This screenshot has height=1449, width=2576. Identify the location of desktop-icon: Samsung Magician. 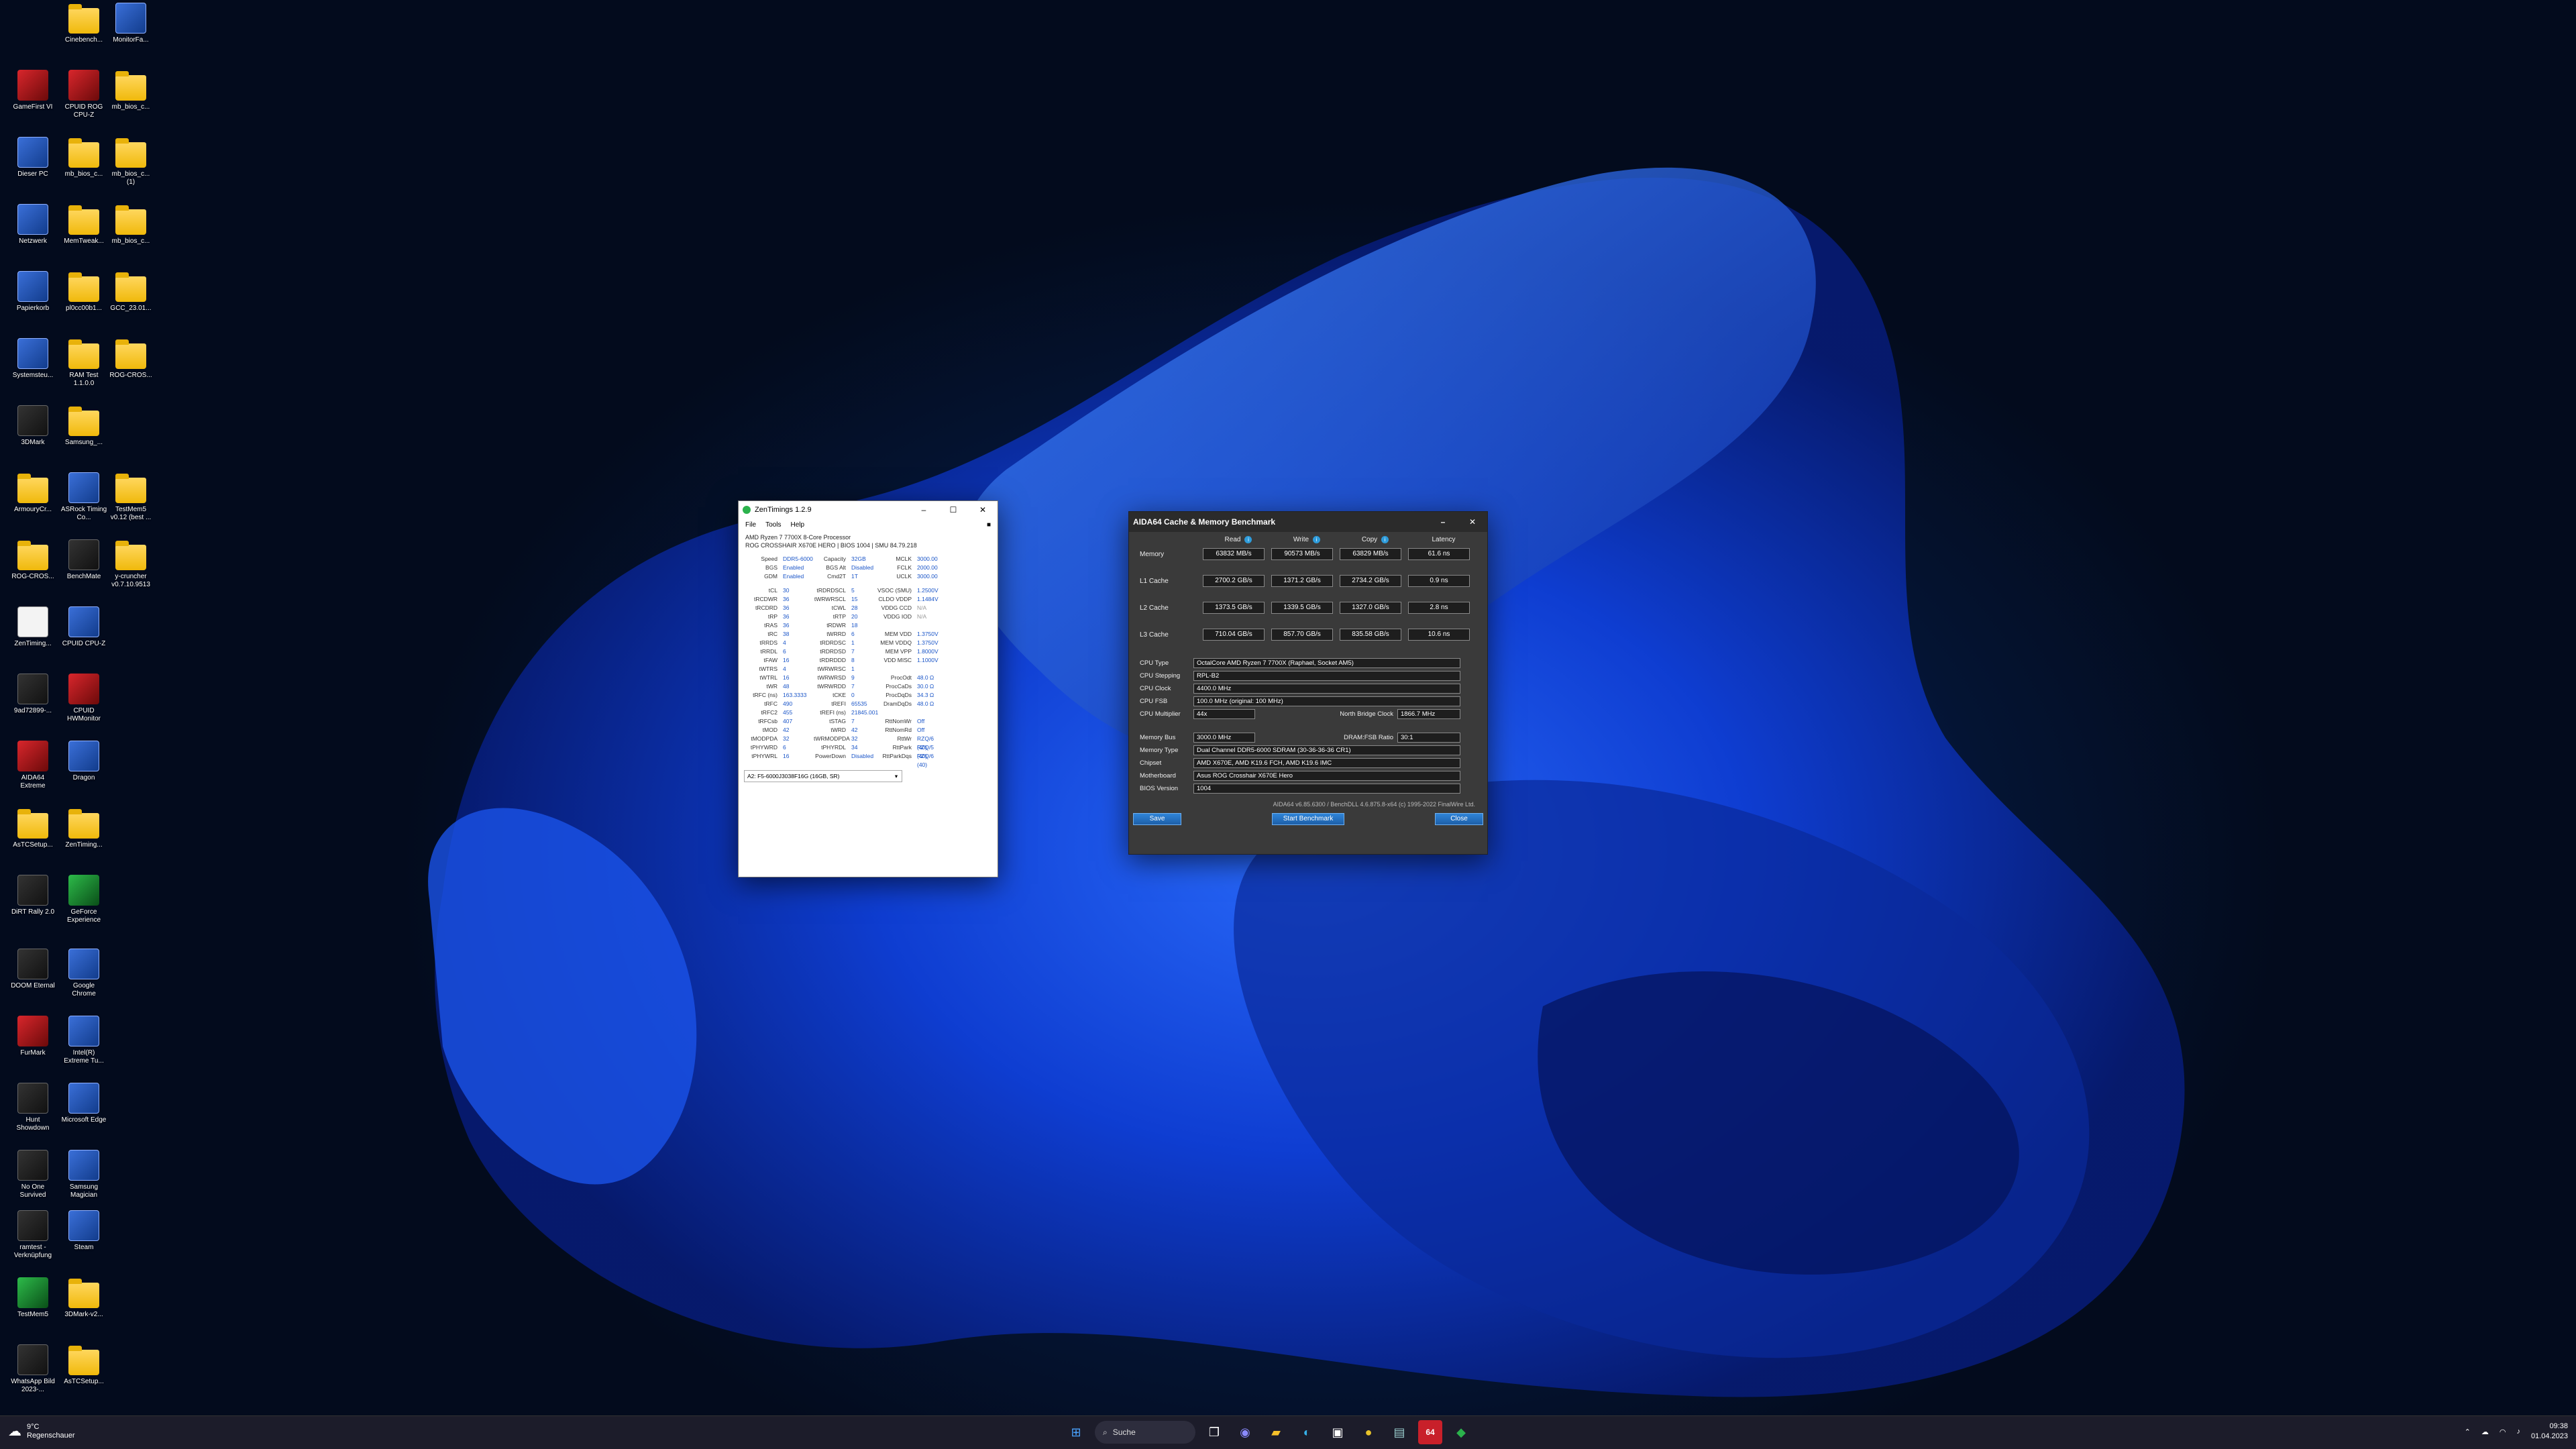
(83, 1174).